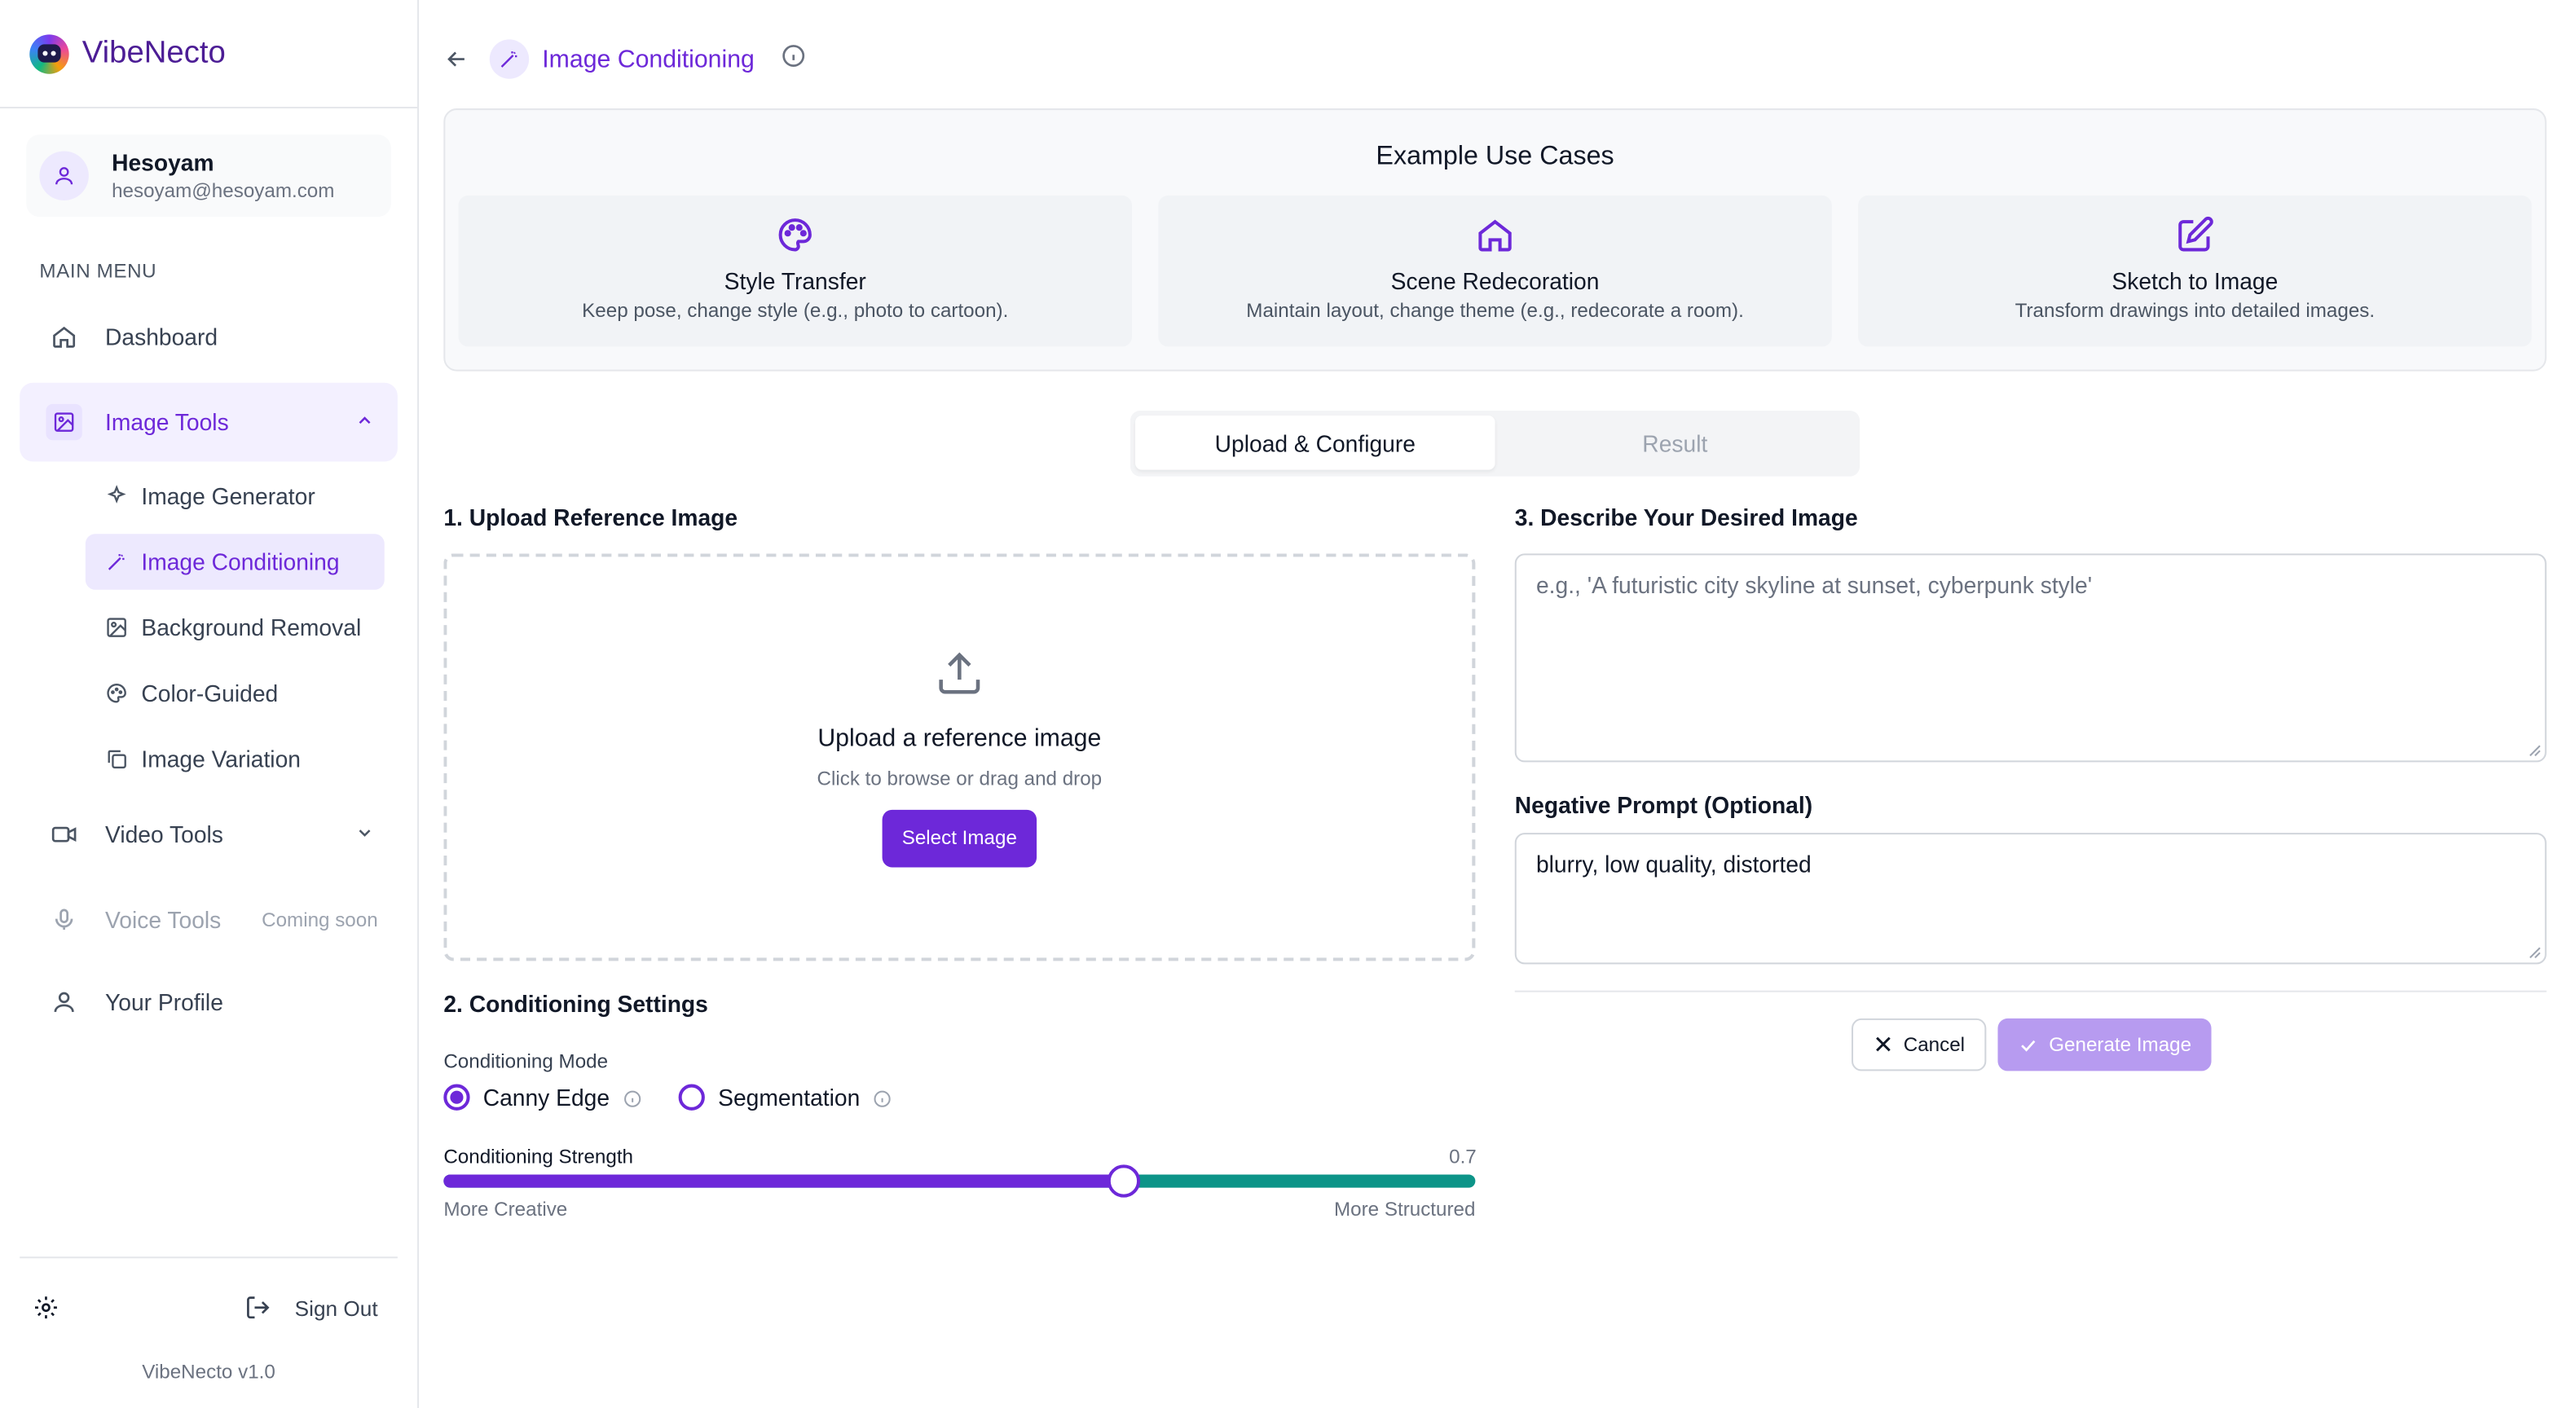 The width and height of the screenshot is (2576, 1408). What do you see at coordinates (209, 1319) in the screenshot?
I see `sidebar-footer: Sign Out VibeNecto v1.0` at bounding box center [209, 1319].